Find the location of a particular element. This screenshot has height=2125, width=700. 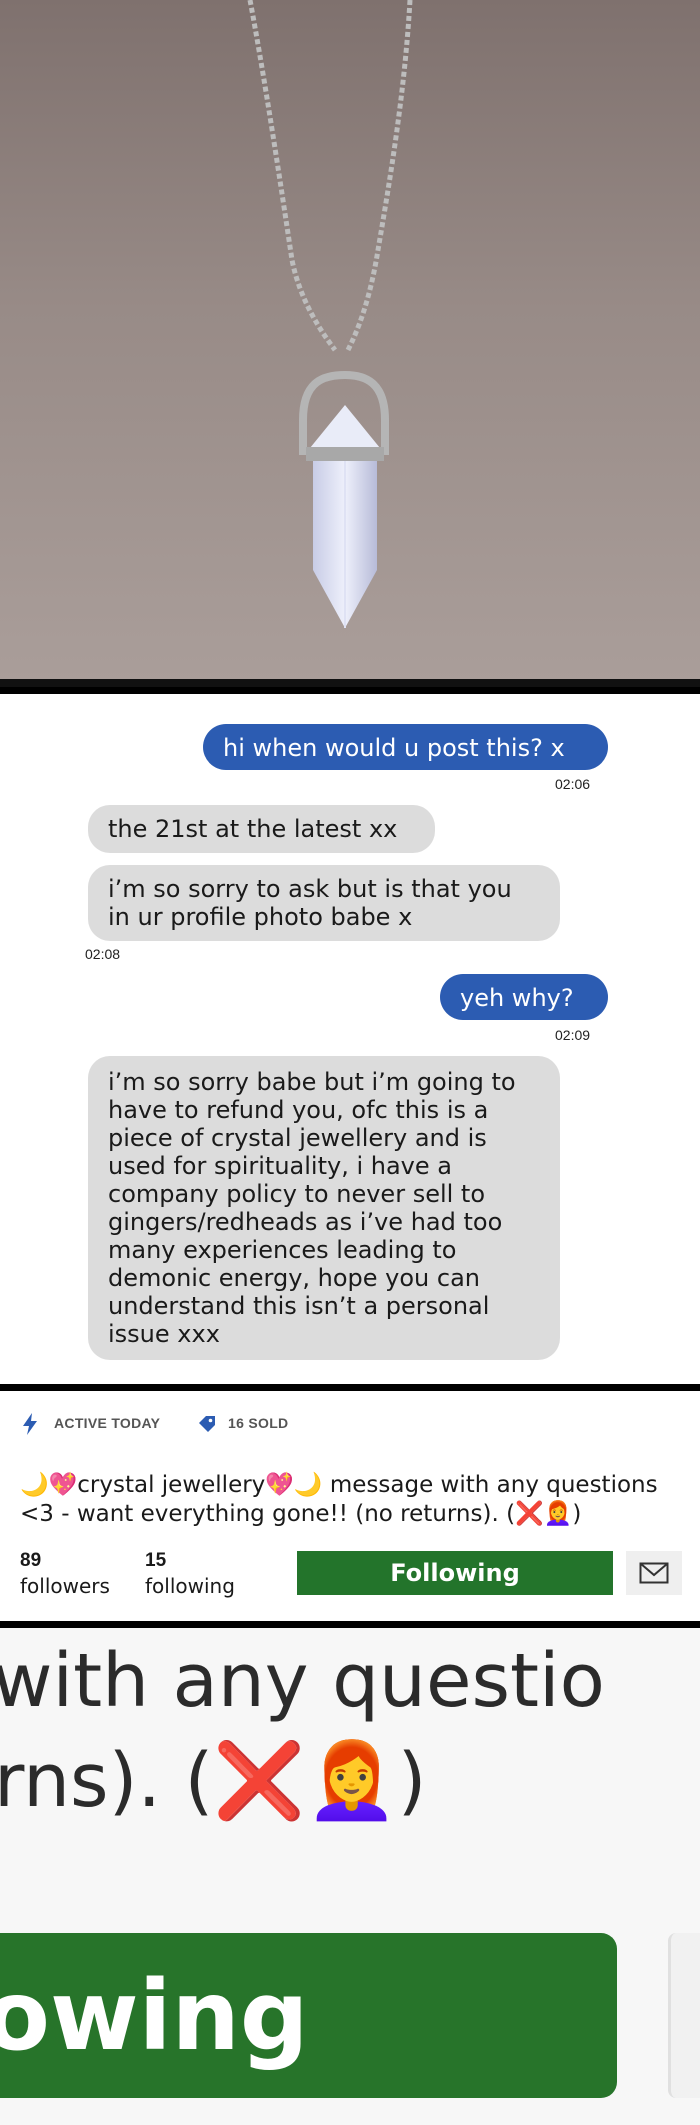

message-timestamp: 02:06 is located at coordinates (573, 784).